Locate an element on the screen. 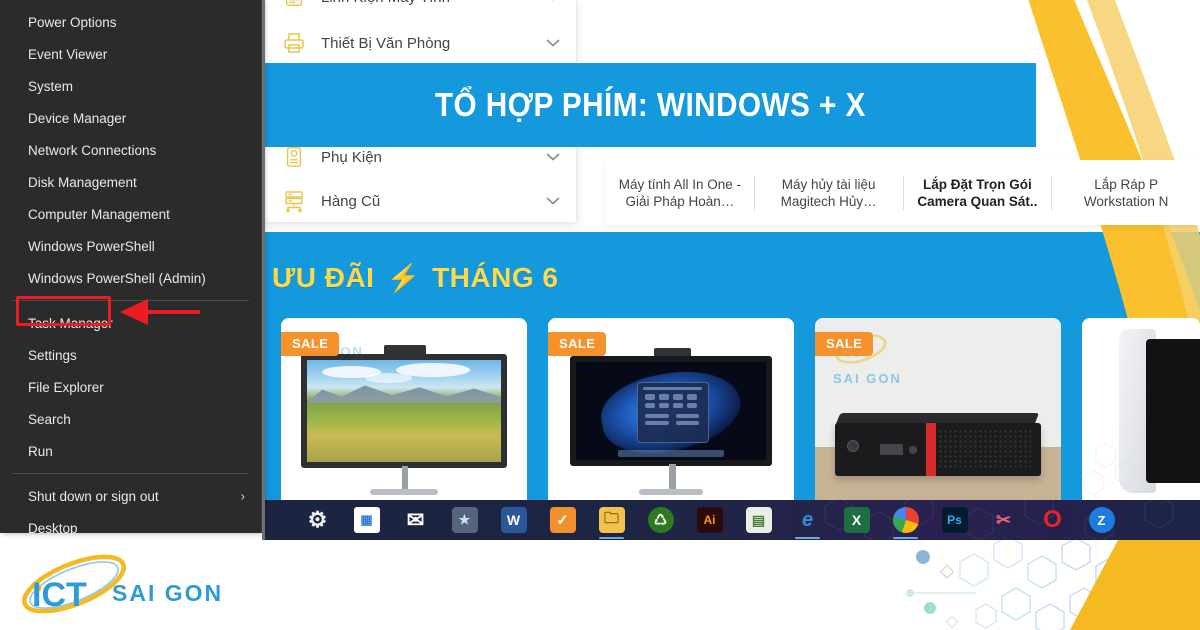  start-menu-preview is located at coordinates (672, 412).